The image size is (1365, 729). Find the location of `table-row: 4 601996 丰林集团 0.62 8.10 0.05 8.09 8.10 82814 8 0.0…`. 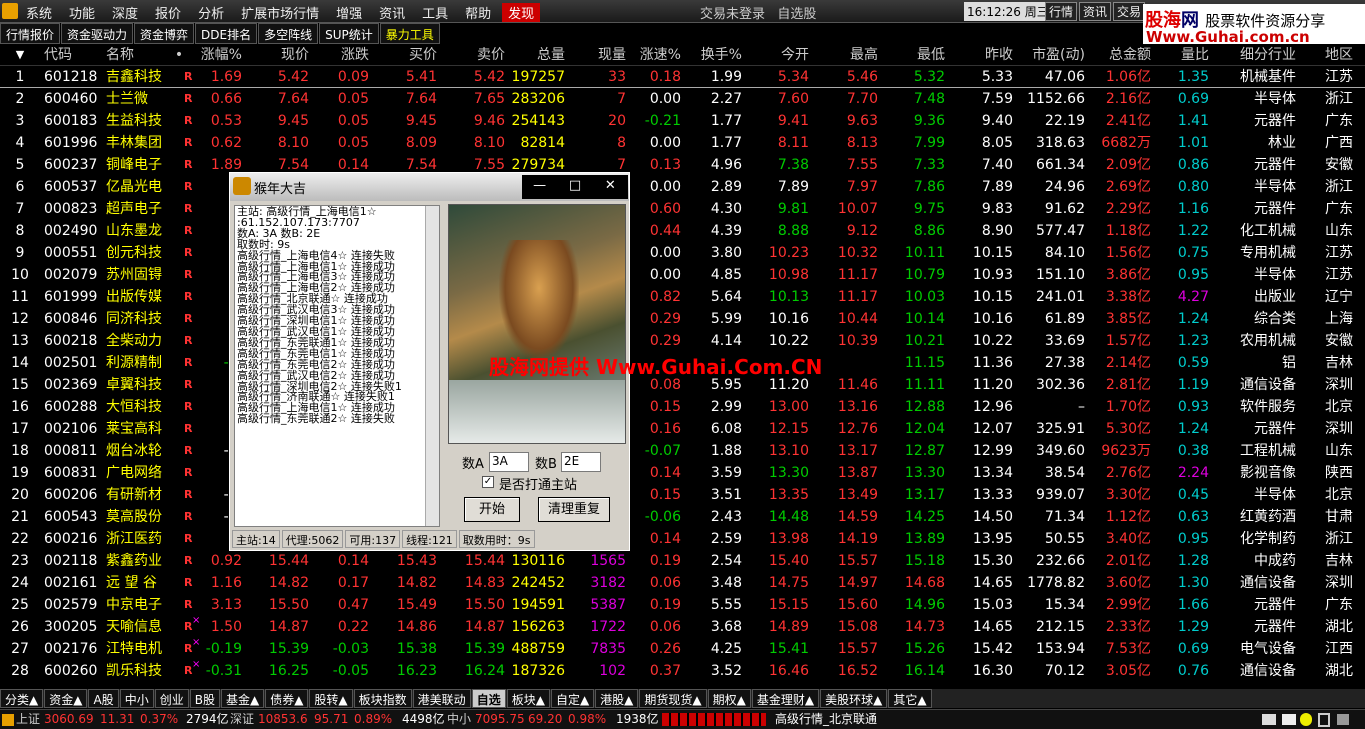

table-row: 4 601996 丰林集团 0.62 8.10 0.05 8.09 8.10 82814 8 0.0… is located at coordinates (682, 143).